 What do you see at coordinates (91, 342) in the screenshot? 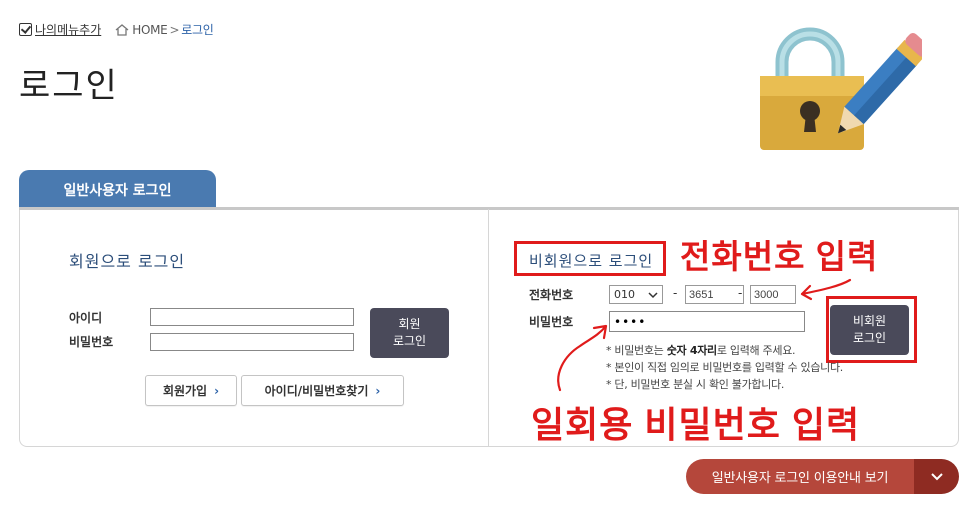
I see `password-label: 비밀번호` at bounding box center [91, 342].